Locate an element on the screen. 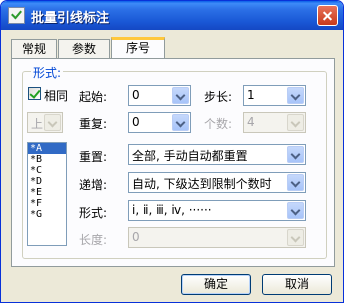 The height and width of the screenshot is (303, 344). tab-parameters: 参数 is located at coordinates (84, 49).